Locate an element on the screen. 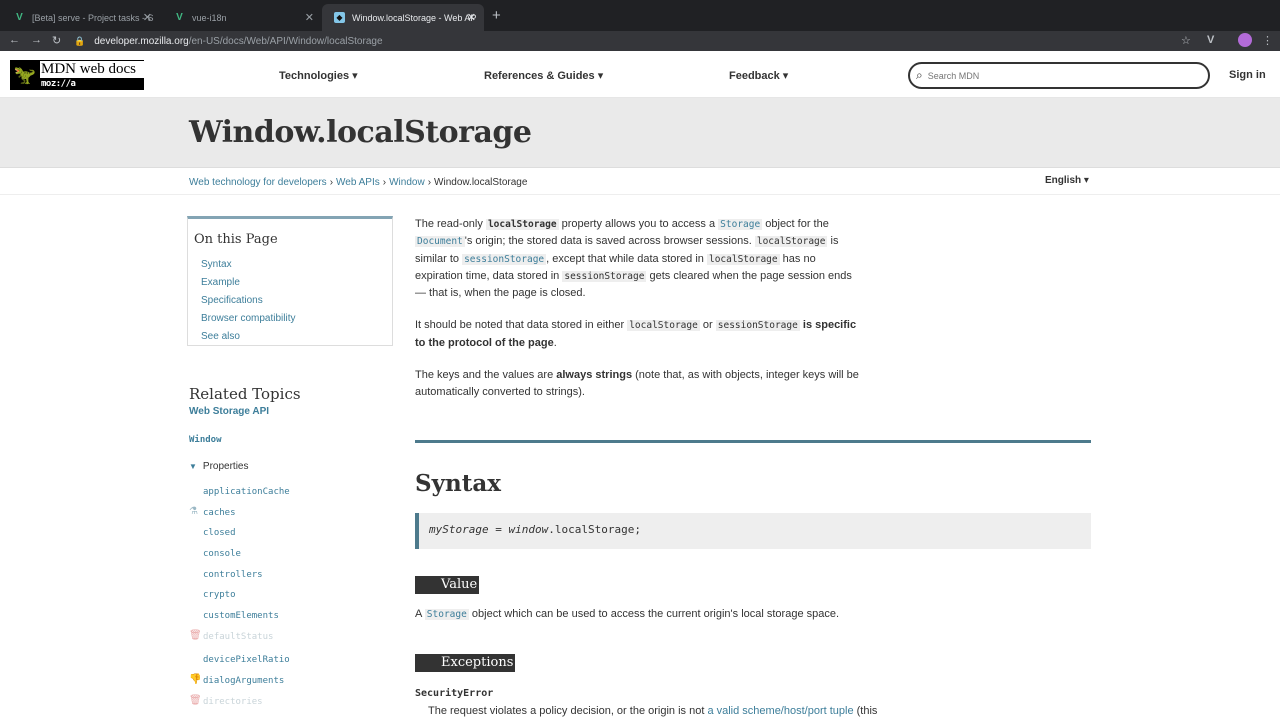 The height and width of the screenshot is (720, 1280). url-host: developer.mozilla.org is located at coordinates (141, 41).